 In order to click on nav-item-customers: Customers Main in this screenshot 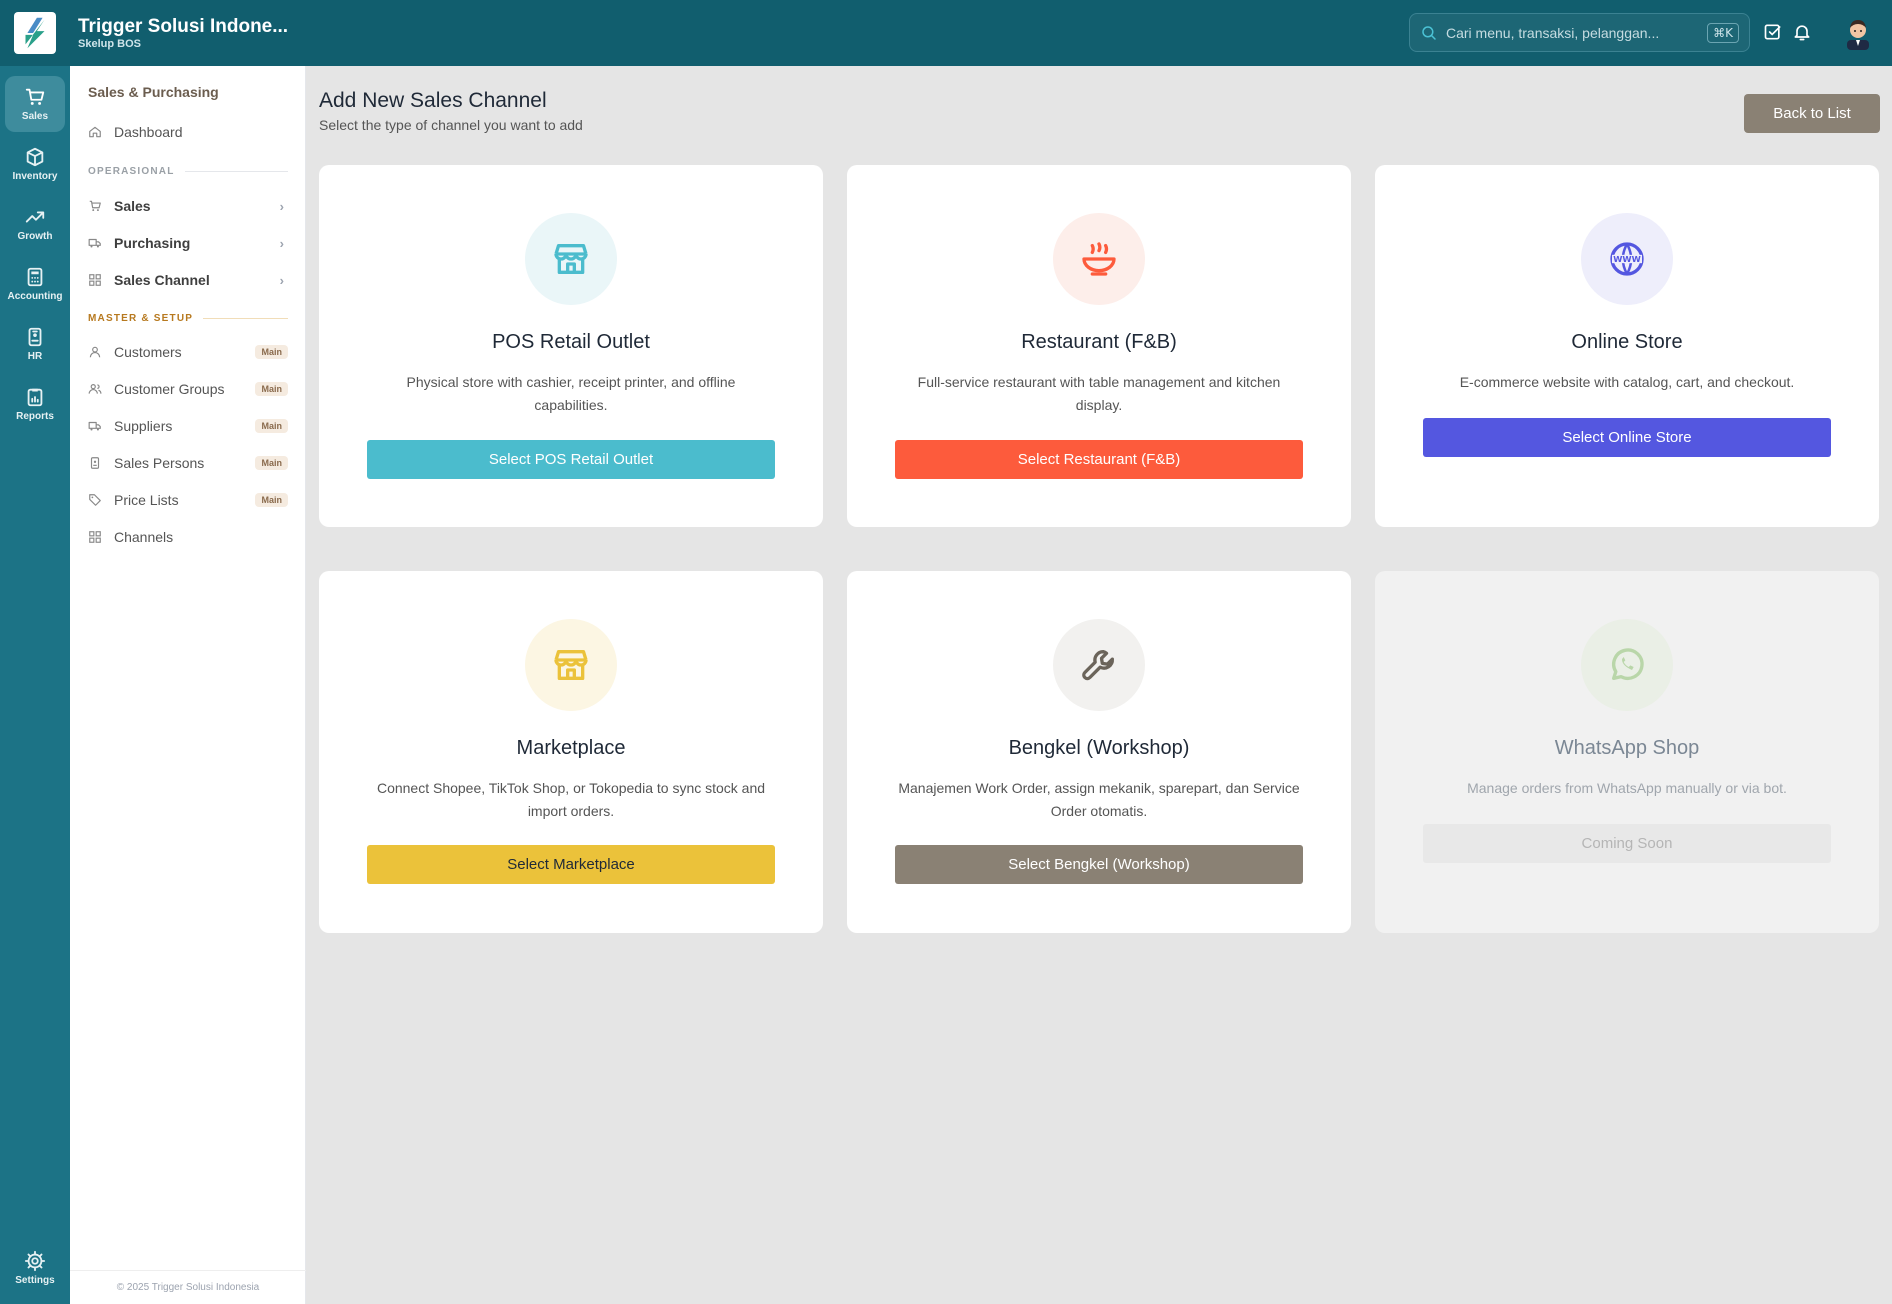, I will do `click(188, 352)`.